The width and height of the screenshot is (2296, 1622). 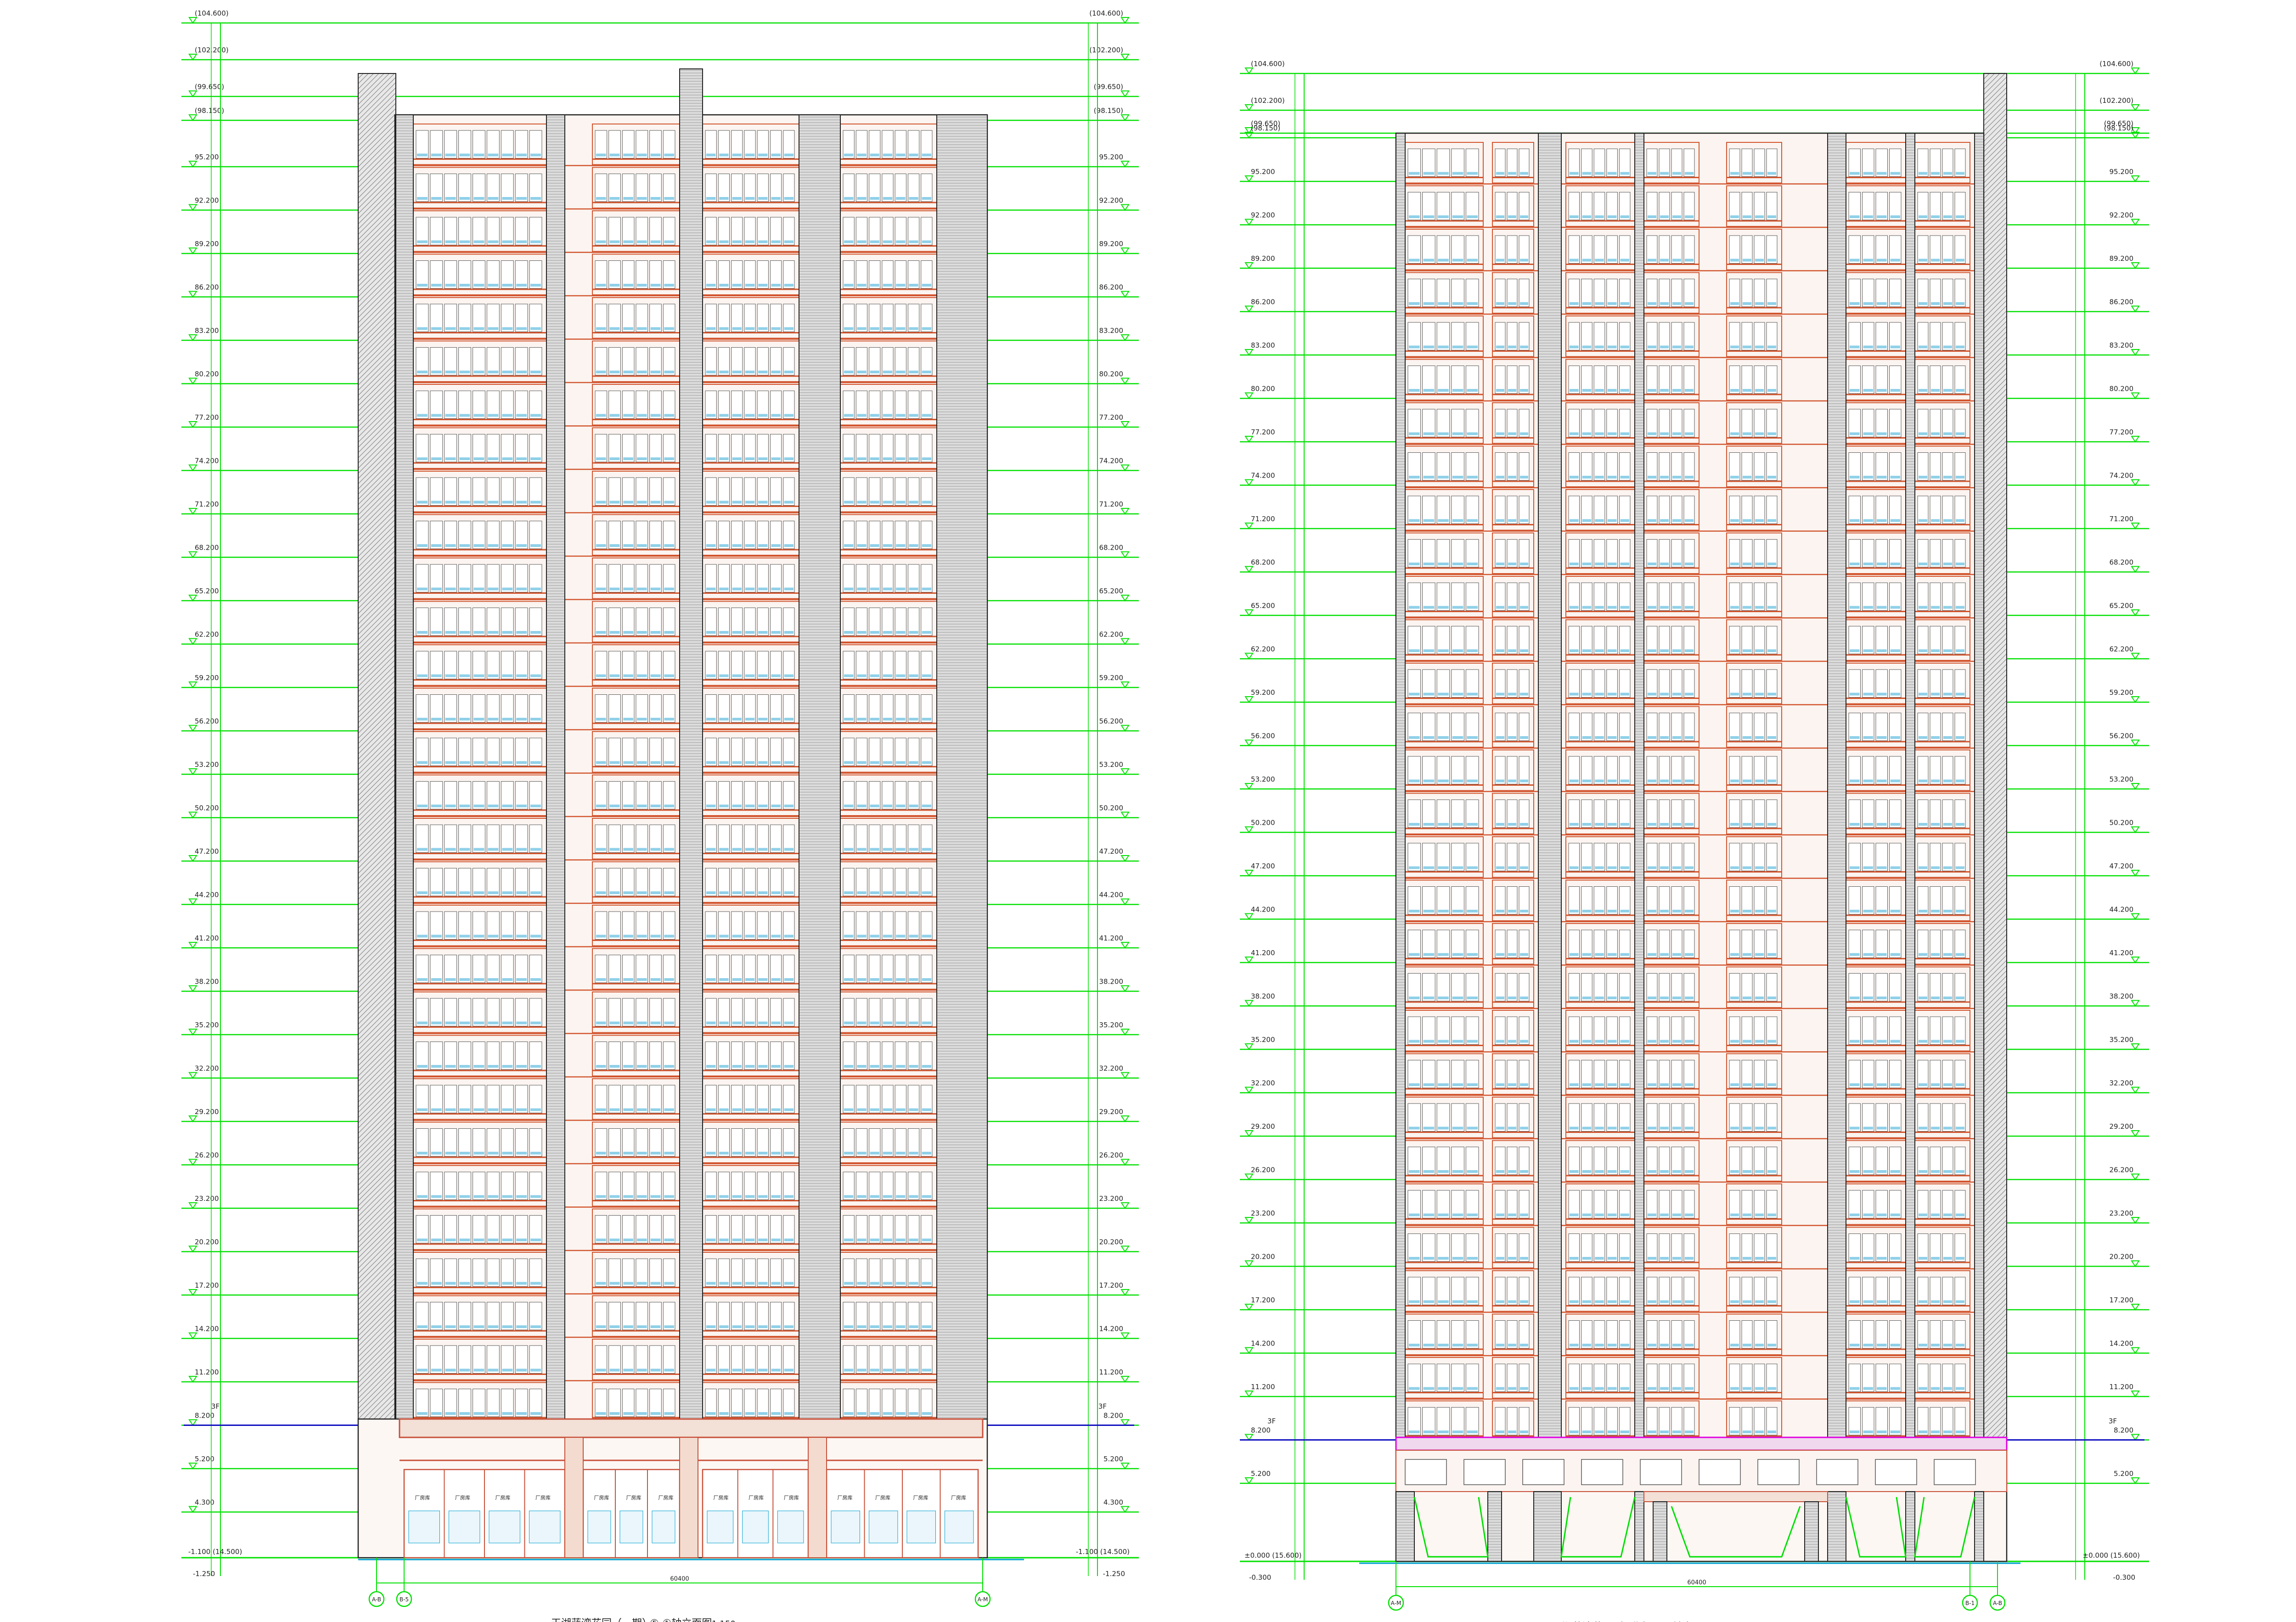 What do you see at coordinates (820, 766) in the screenshot?
I see `pilaster` at bounding box center [820, 766].